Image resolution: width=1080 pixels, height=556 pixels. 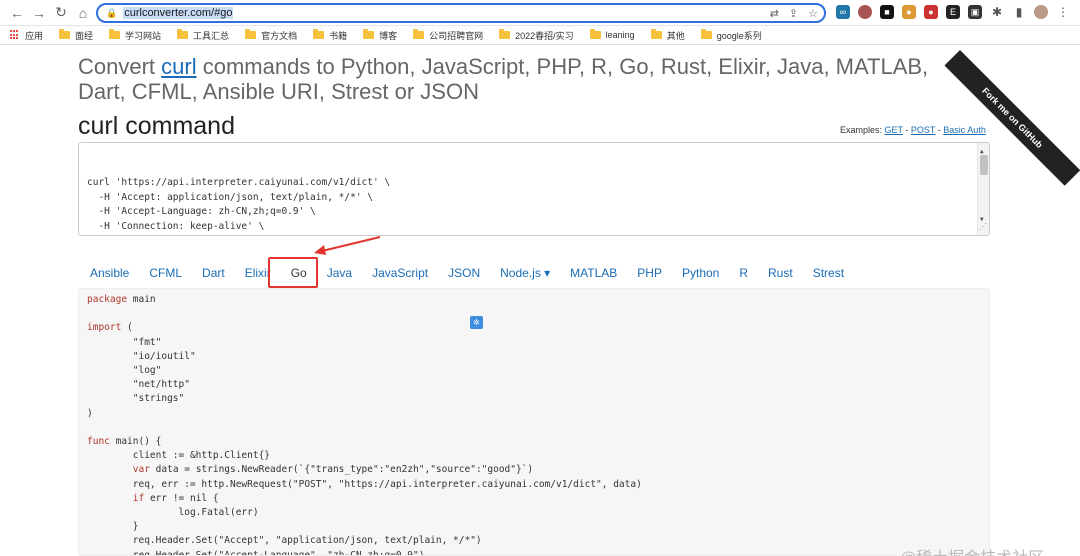 I want to click on tab-javascript: JavaScript, so click(x=400, y=273).